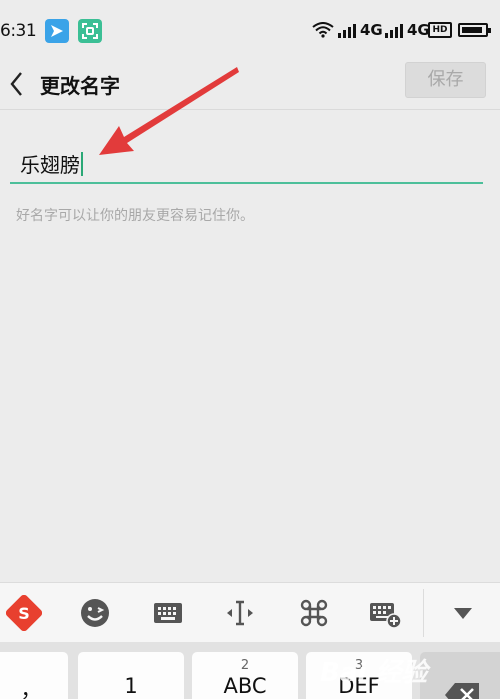  I want to click on network-type-1: 4G, so click(371, 30).